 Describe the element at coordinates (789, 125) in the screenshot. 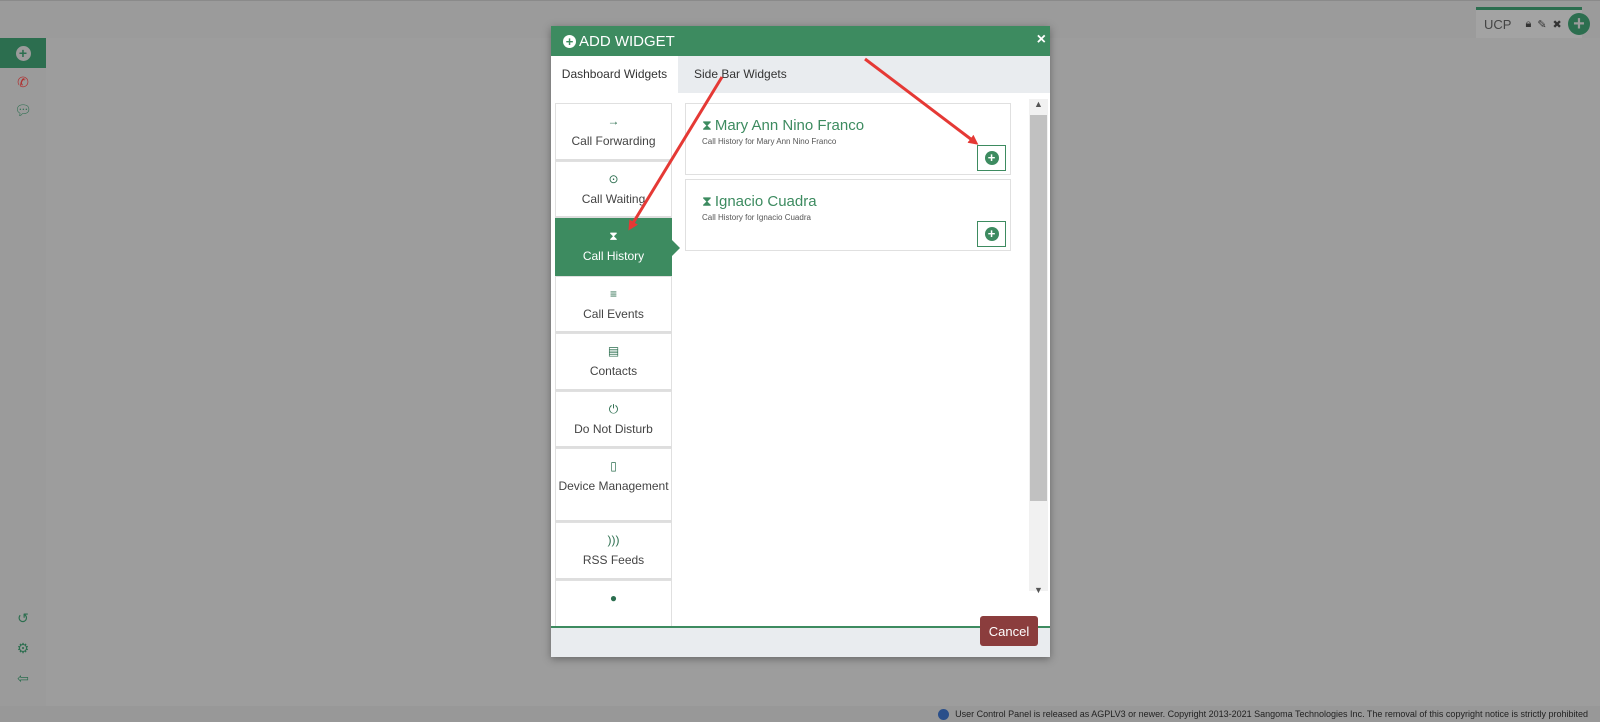

I see `widget-title-text: Mary Ann Nino Franco` at that location.